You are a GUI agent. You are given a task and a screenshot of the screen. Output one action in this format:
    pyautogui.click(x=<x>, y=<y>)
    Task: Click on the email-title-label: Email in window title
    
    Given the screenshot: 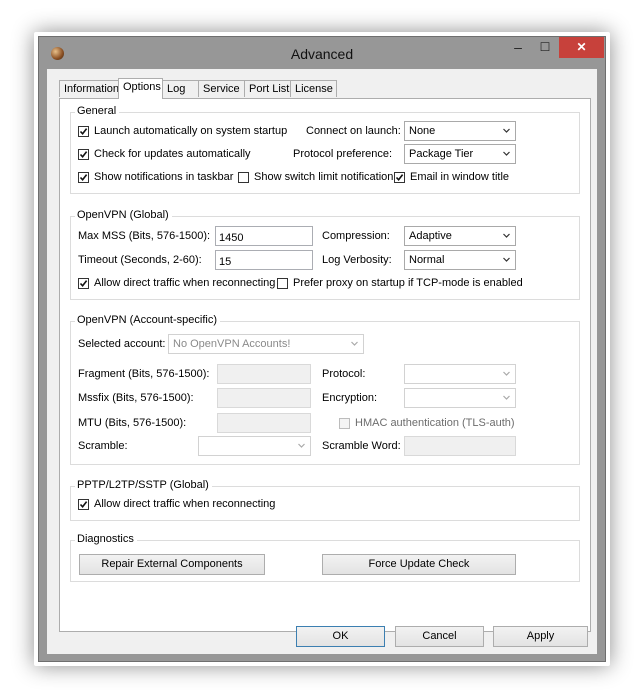 What is the action you would take?
    pyautogui.click(x=460, y=177)
    